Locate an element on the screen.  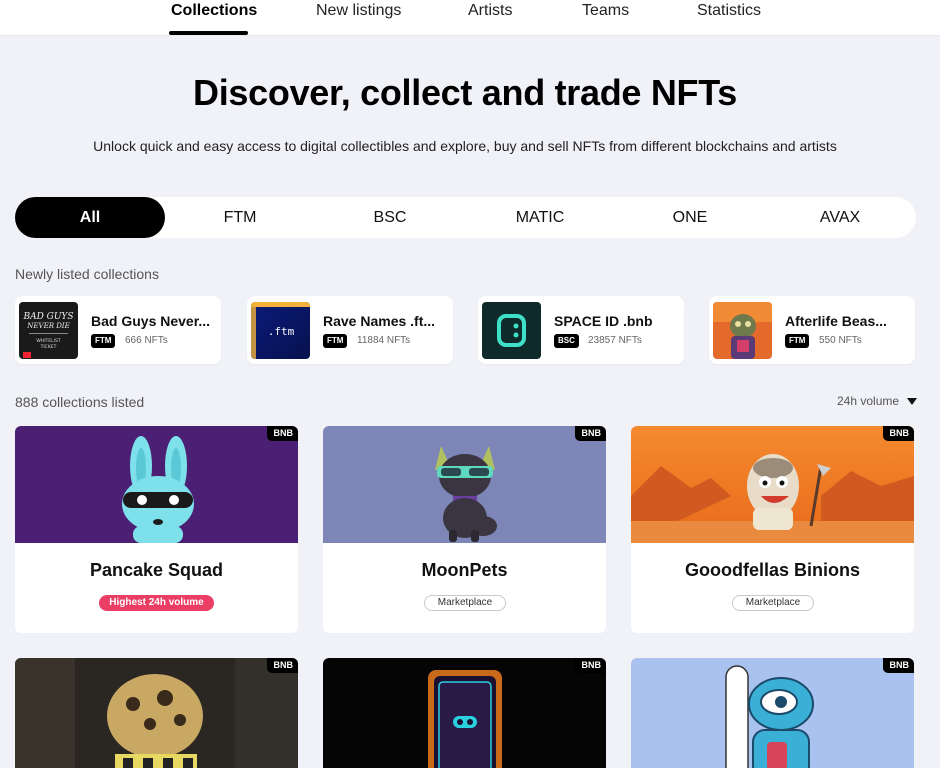
collection-card: BNB MoonPets Marketplace is located at coordinates (464, 529).